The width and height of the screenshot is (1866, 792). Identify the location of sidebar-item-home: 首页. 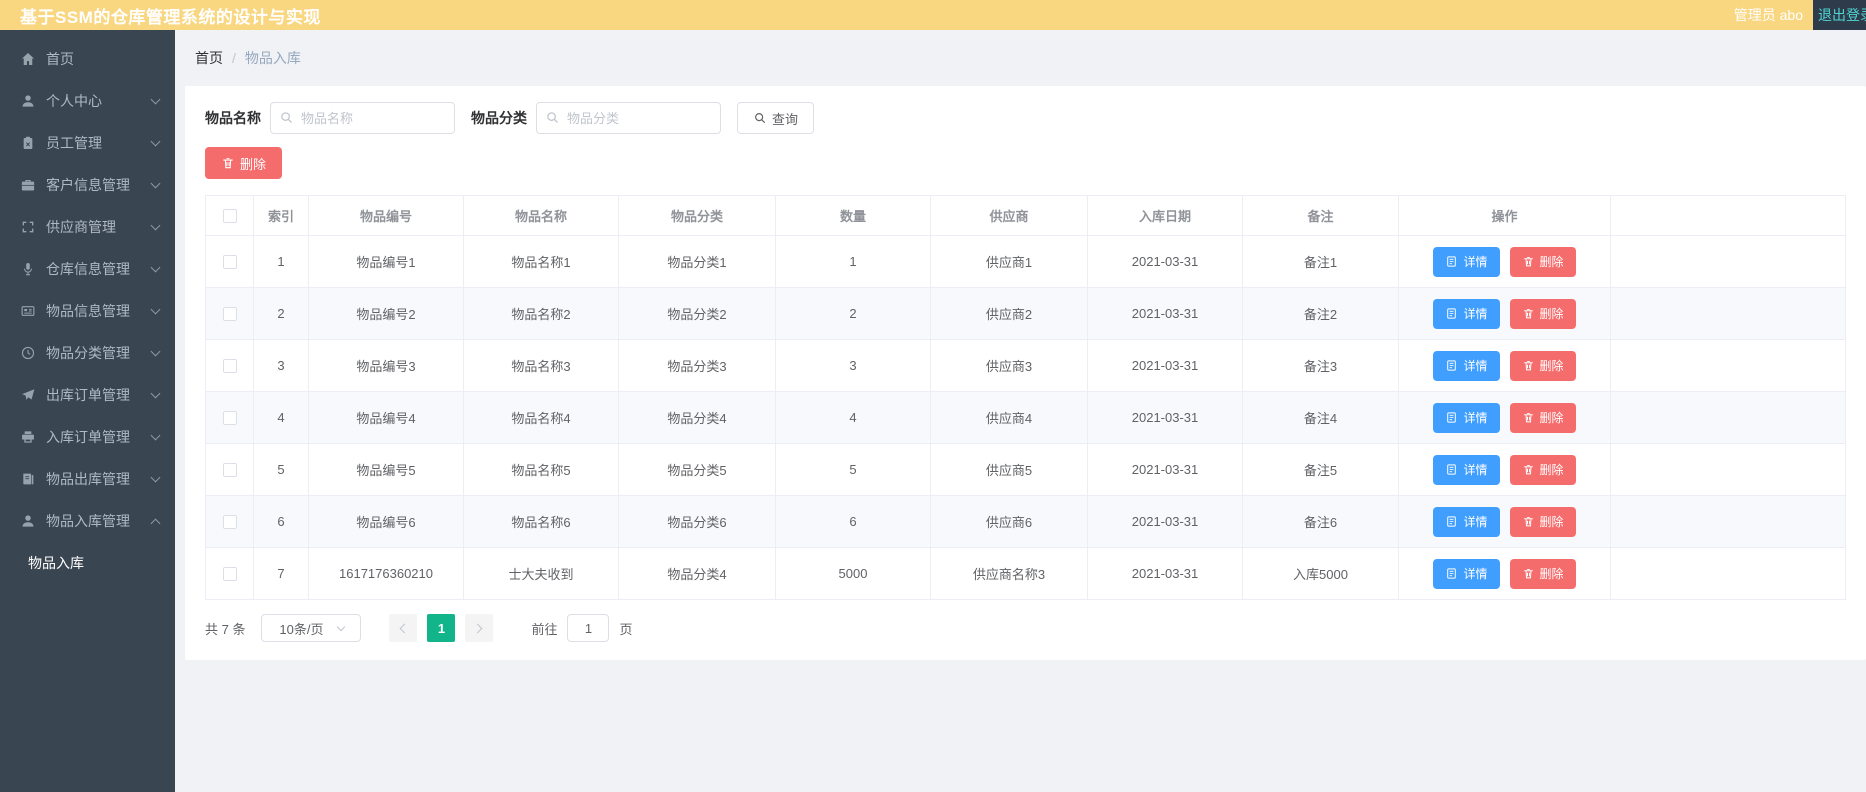
(87, 59).